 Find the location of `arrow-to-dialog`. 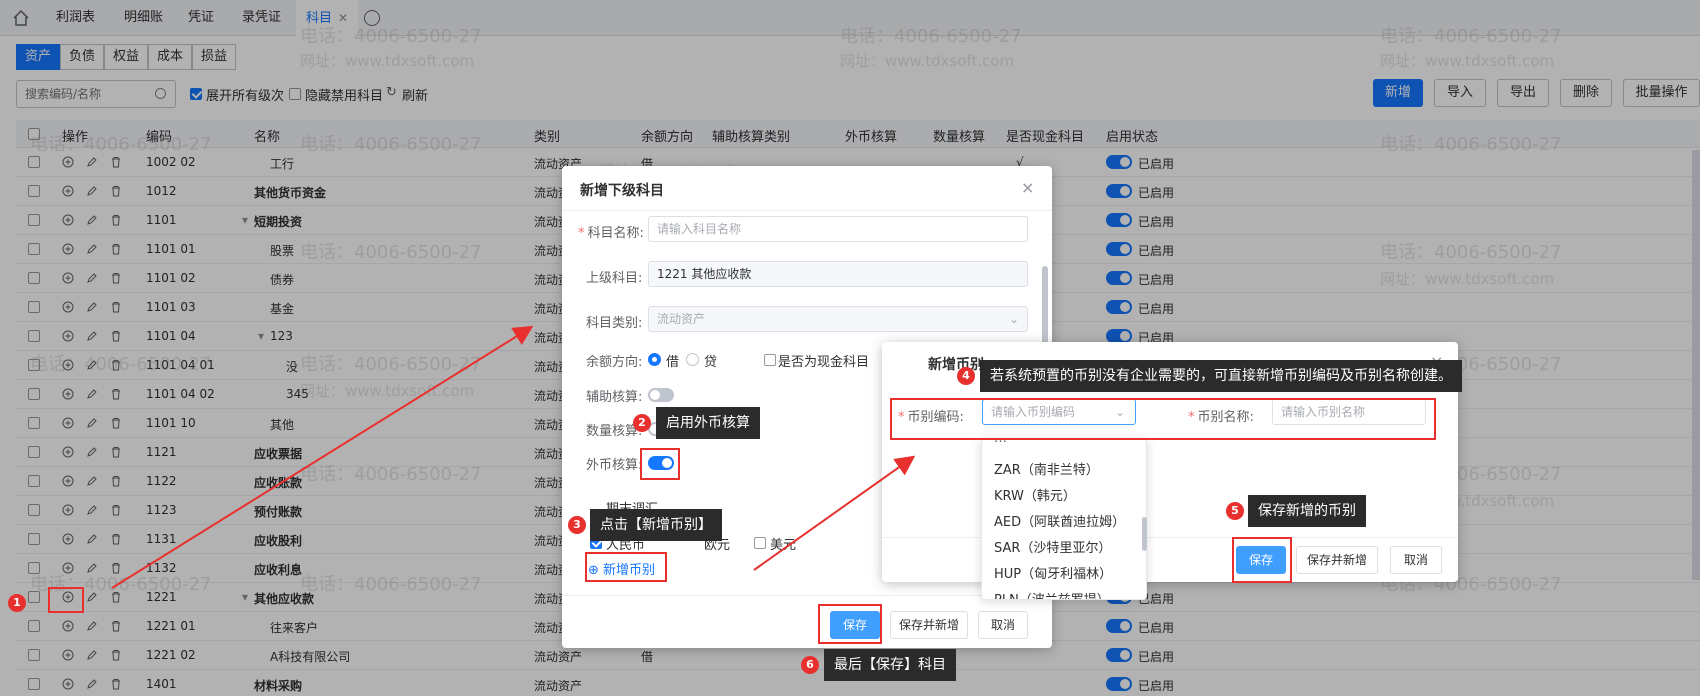

arrow-to-dialog is located at coordinates (322, 457).